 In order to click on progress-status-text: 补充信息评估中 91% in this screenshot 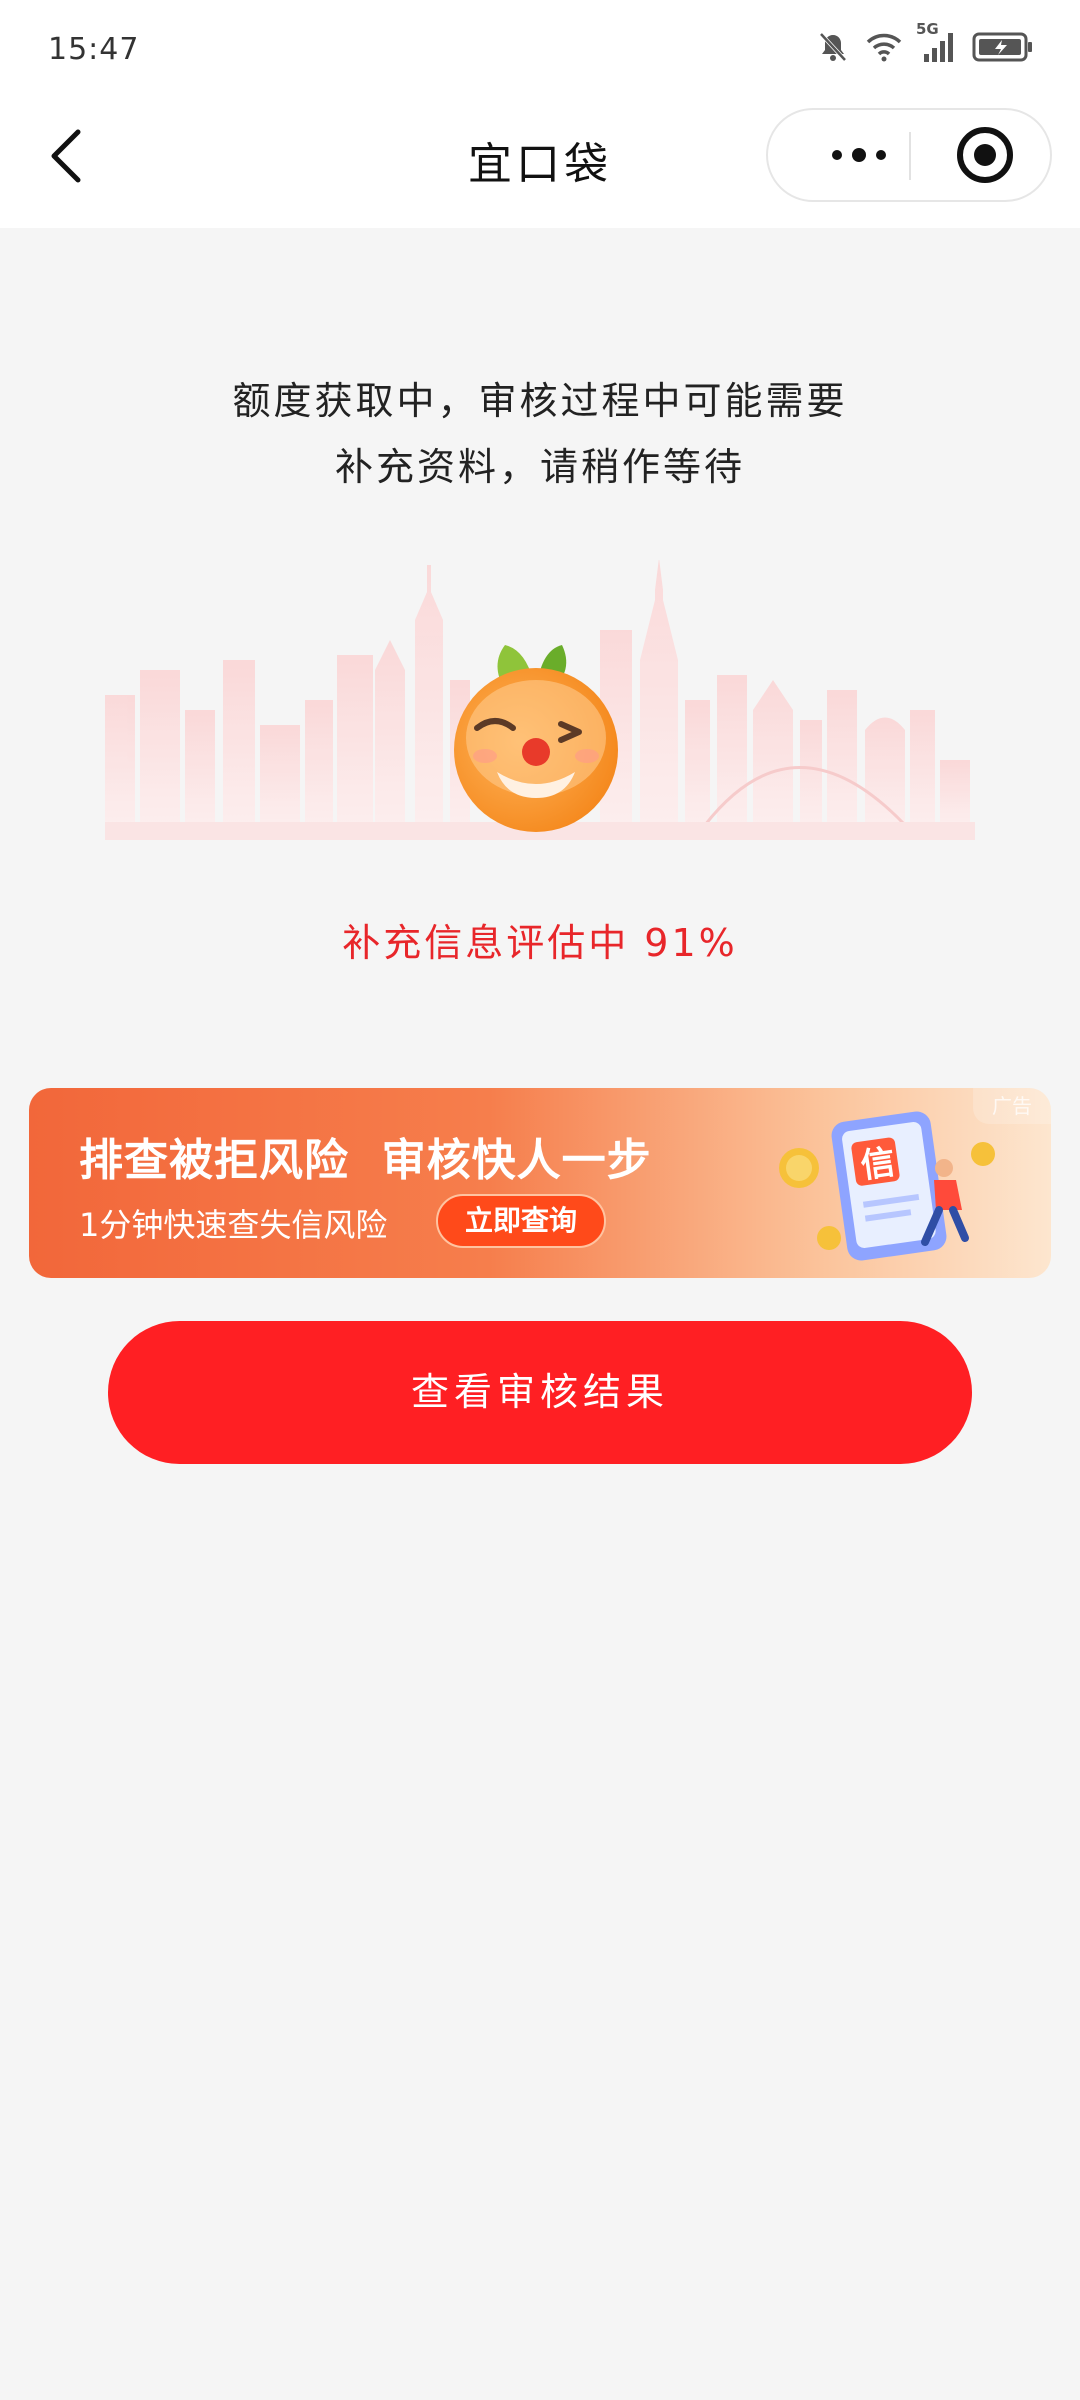, I will do `click(540, 943)`.